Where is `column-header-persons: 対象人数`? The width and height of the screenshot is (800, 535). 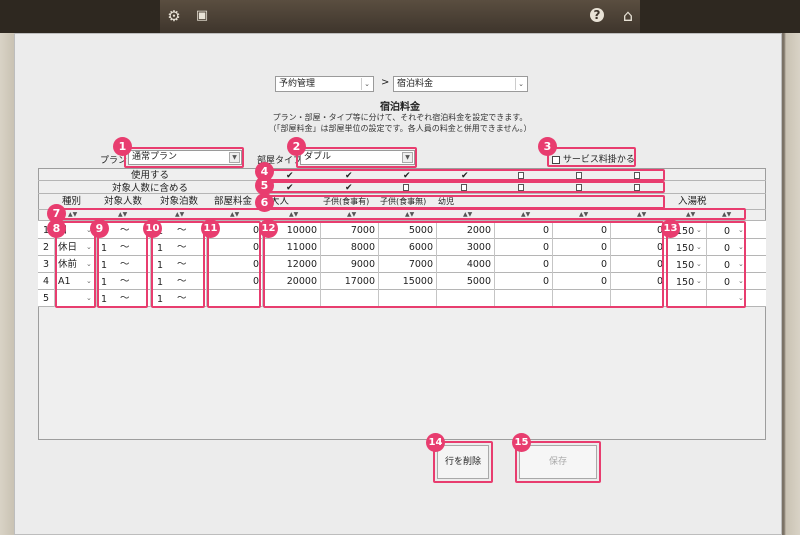 column-header-persons: 対象人数 is located at coordinates (123, 201).